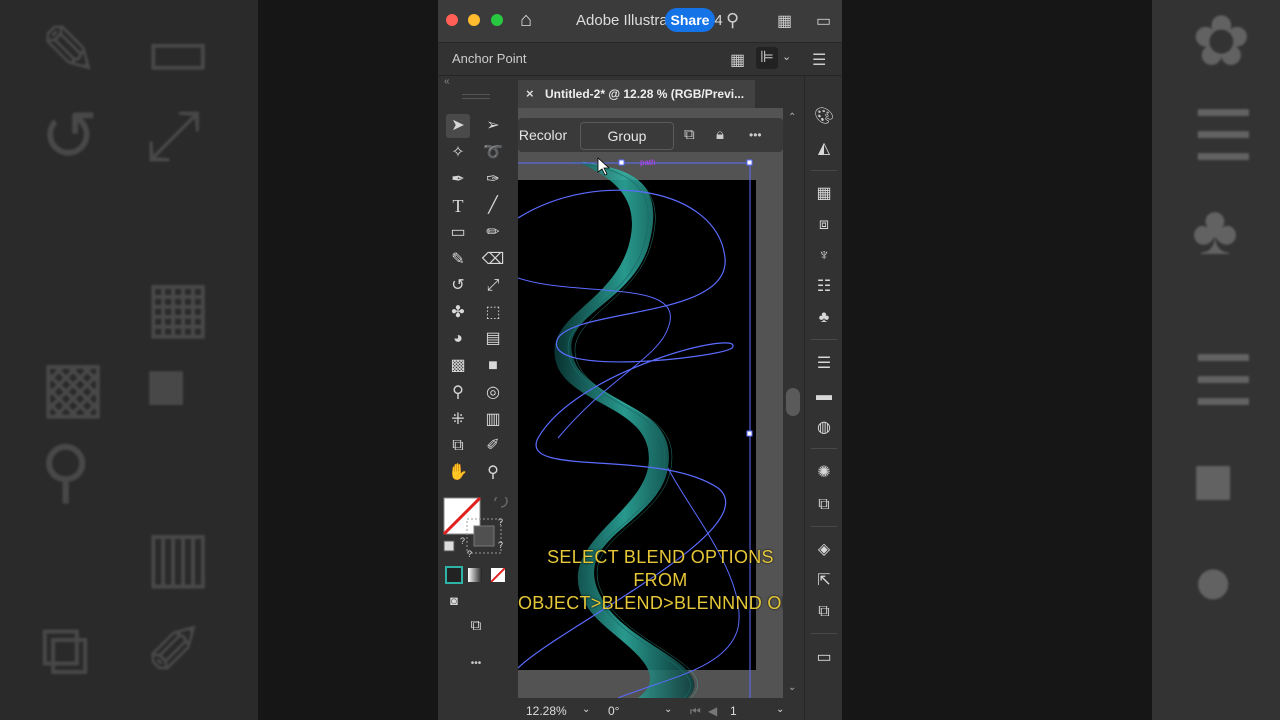  I want to click on asset-export-icon: ⧈, so click(824, 225).